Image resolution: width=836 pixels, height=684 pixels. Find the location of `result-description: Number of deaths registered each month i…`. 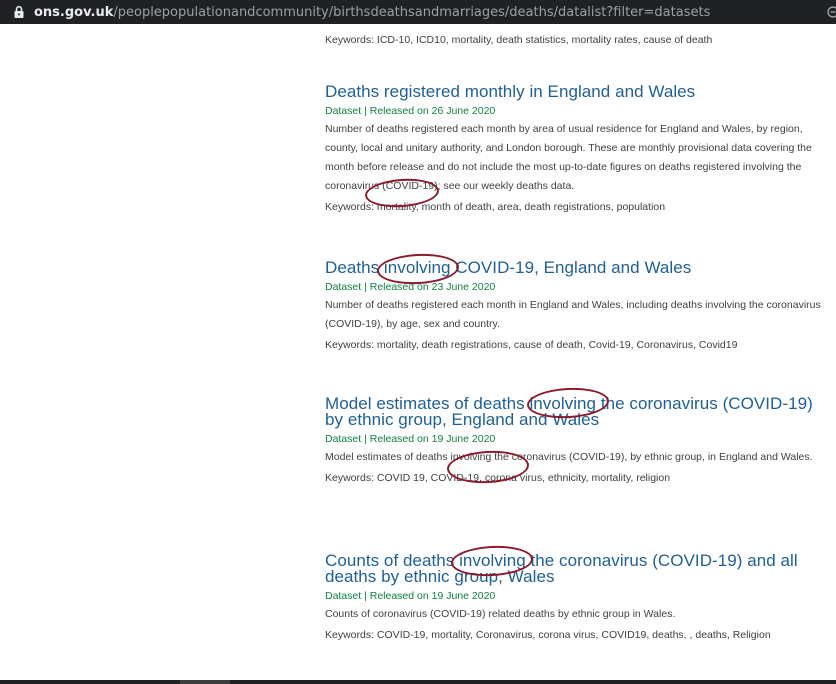

result-description: Number of deaths registered each month i… is located at coordinates (573, 314).